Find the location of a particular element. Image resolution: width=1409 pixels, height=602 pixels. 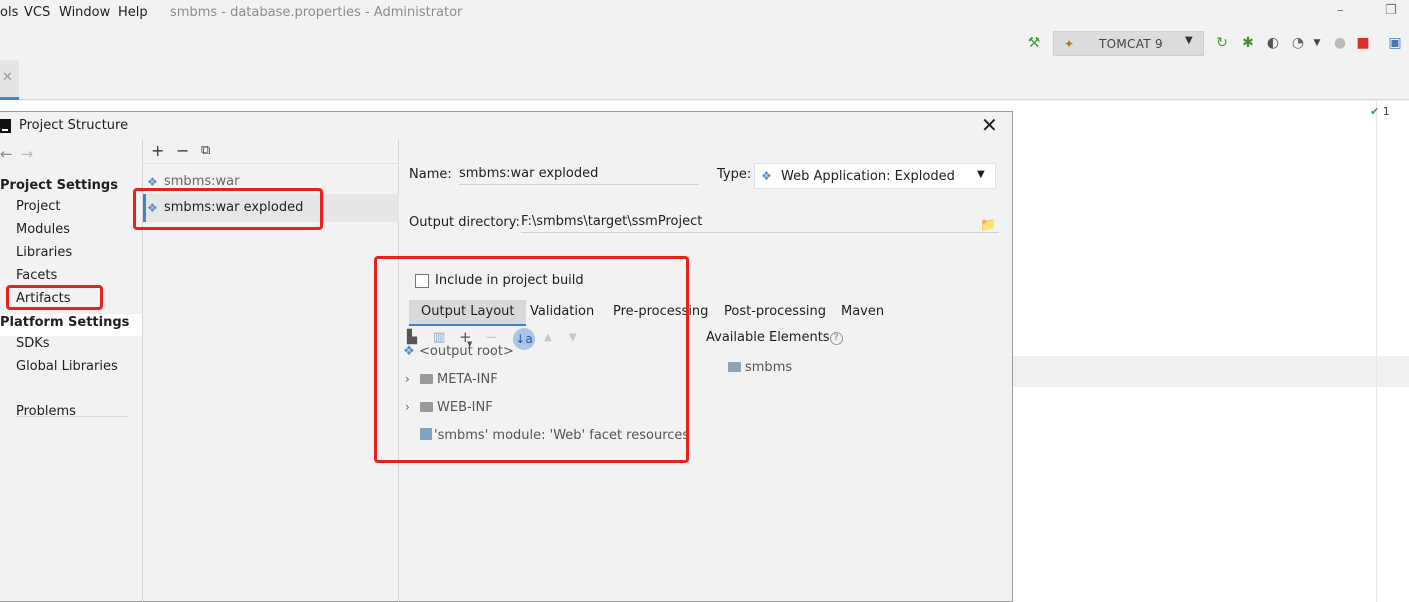

output-directory-field: F:\smbms\target\ssmProject is located at coordinates (760, 221).